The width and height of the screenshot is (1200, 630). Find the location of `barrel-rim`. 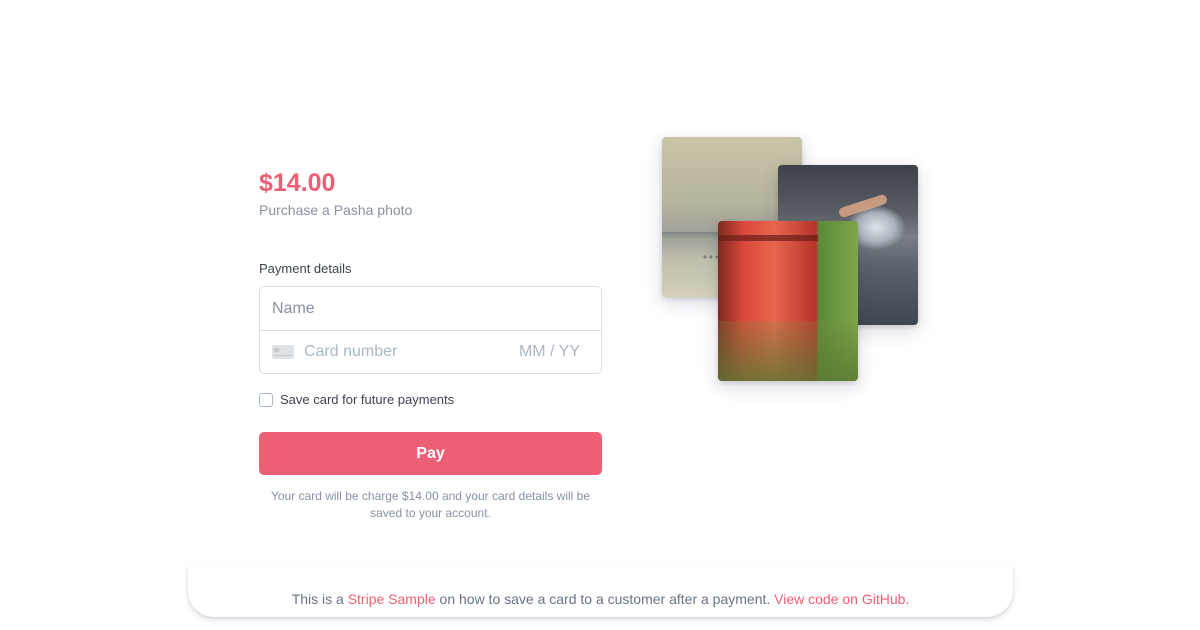

barrel-rim is located at coordinates (768, 238).